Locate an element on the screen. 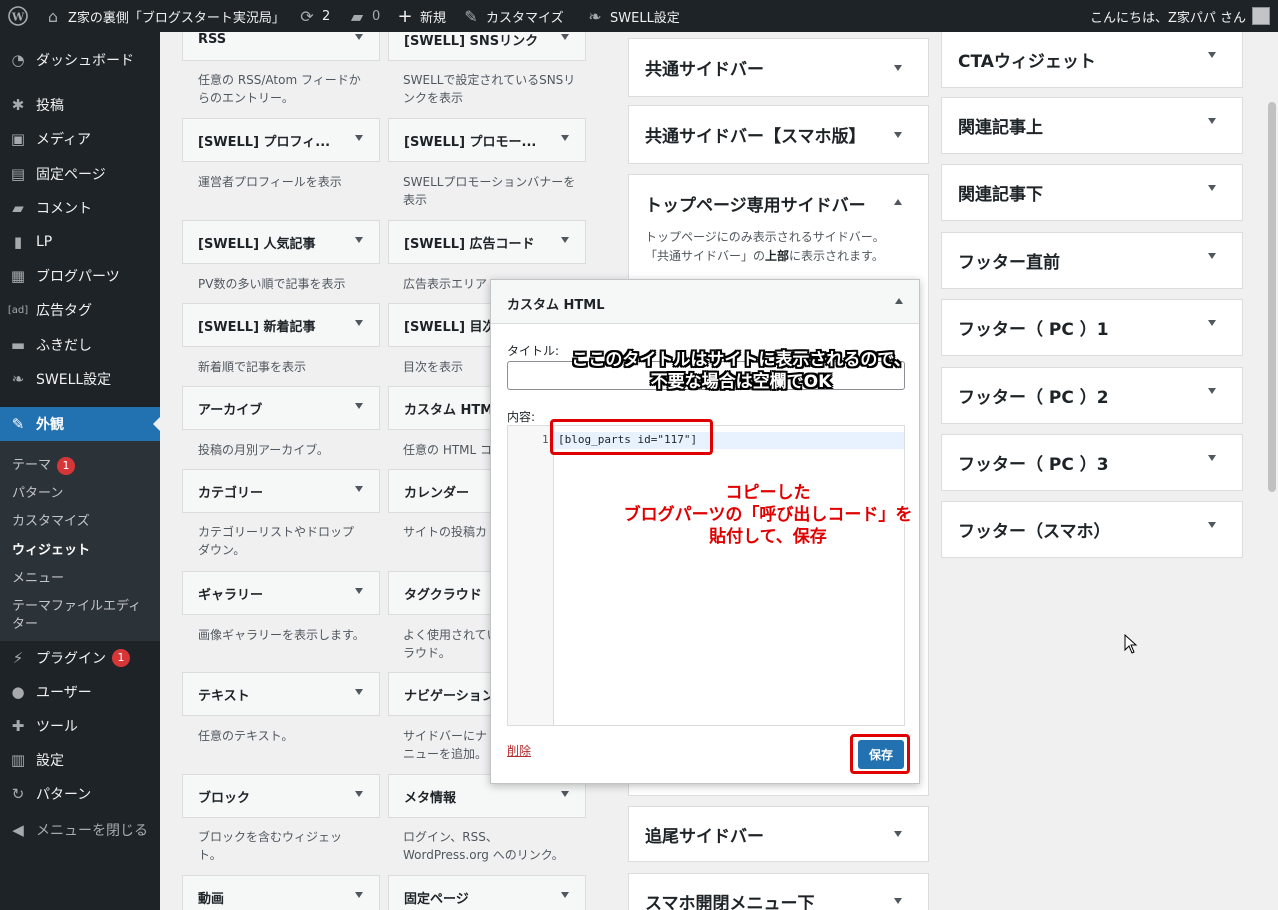  widget-desc: 任意のテキスト。 is located at coordinates (246, 736).